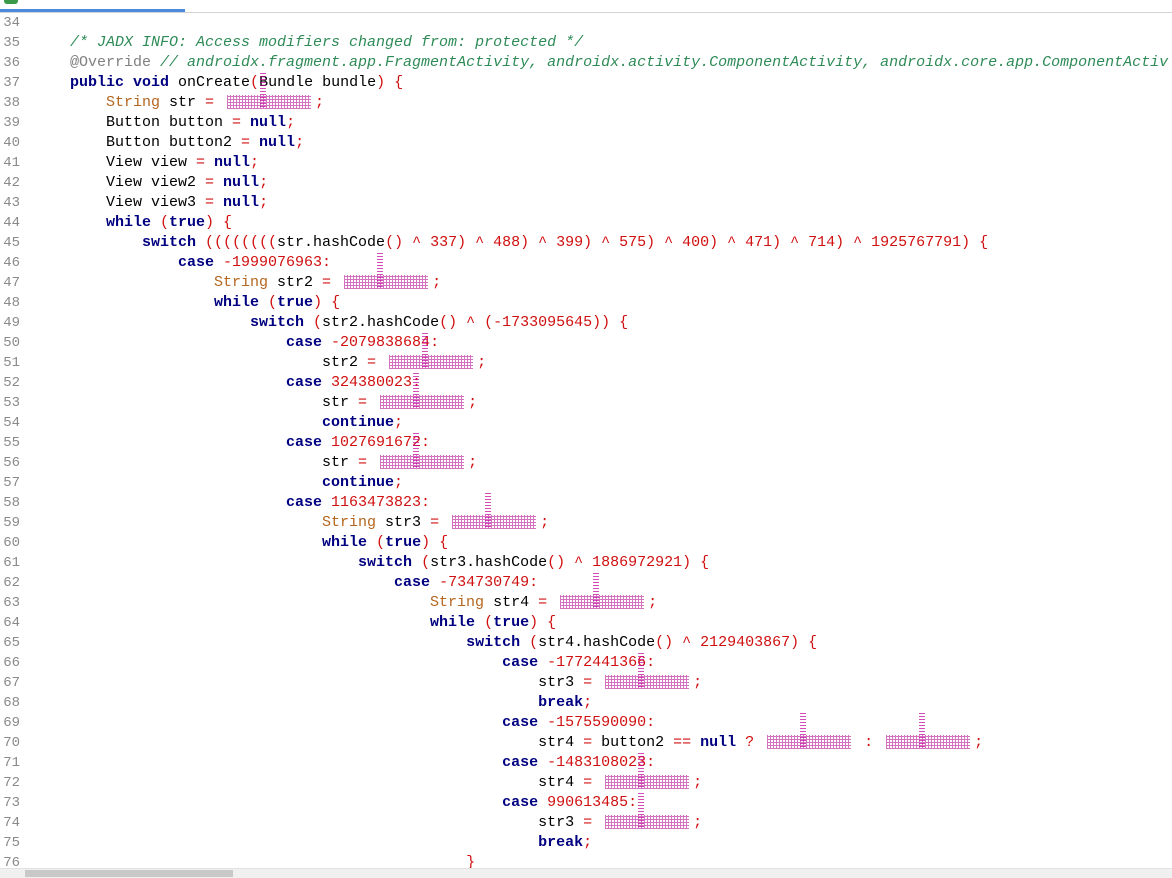 The image size is (1172, 878). Describe the element at coordinates (304, 583) in the screenshot. I see `code-text: case -734730749:` at that location.